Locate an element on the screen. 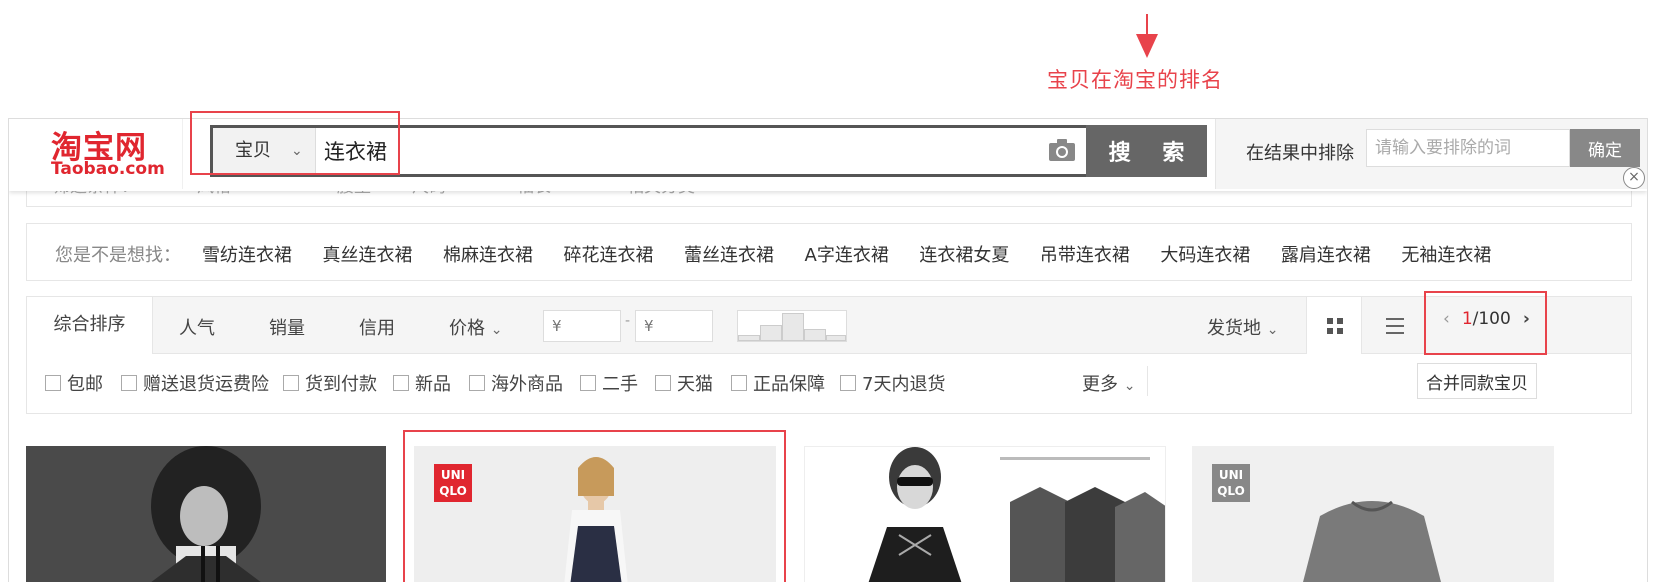 The image size is (1656, 582). suggestion-item: 无袖连衣裙 is located at coordinates (1446, 254).